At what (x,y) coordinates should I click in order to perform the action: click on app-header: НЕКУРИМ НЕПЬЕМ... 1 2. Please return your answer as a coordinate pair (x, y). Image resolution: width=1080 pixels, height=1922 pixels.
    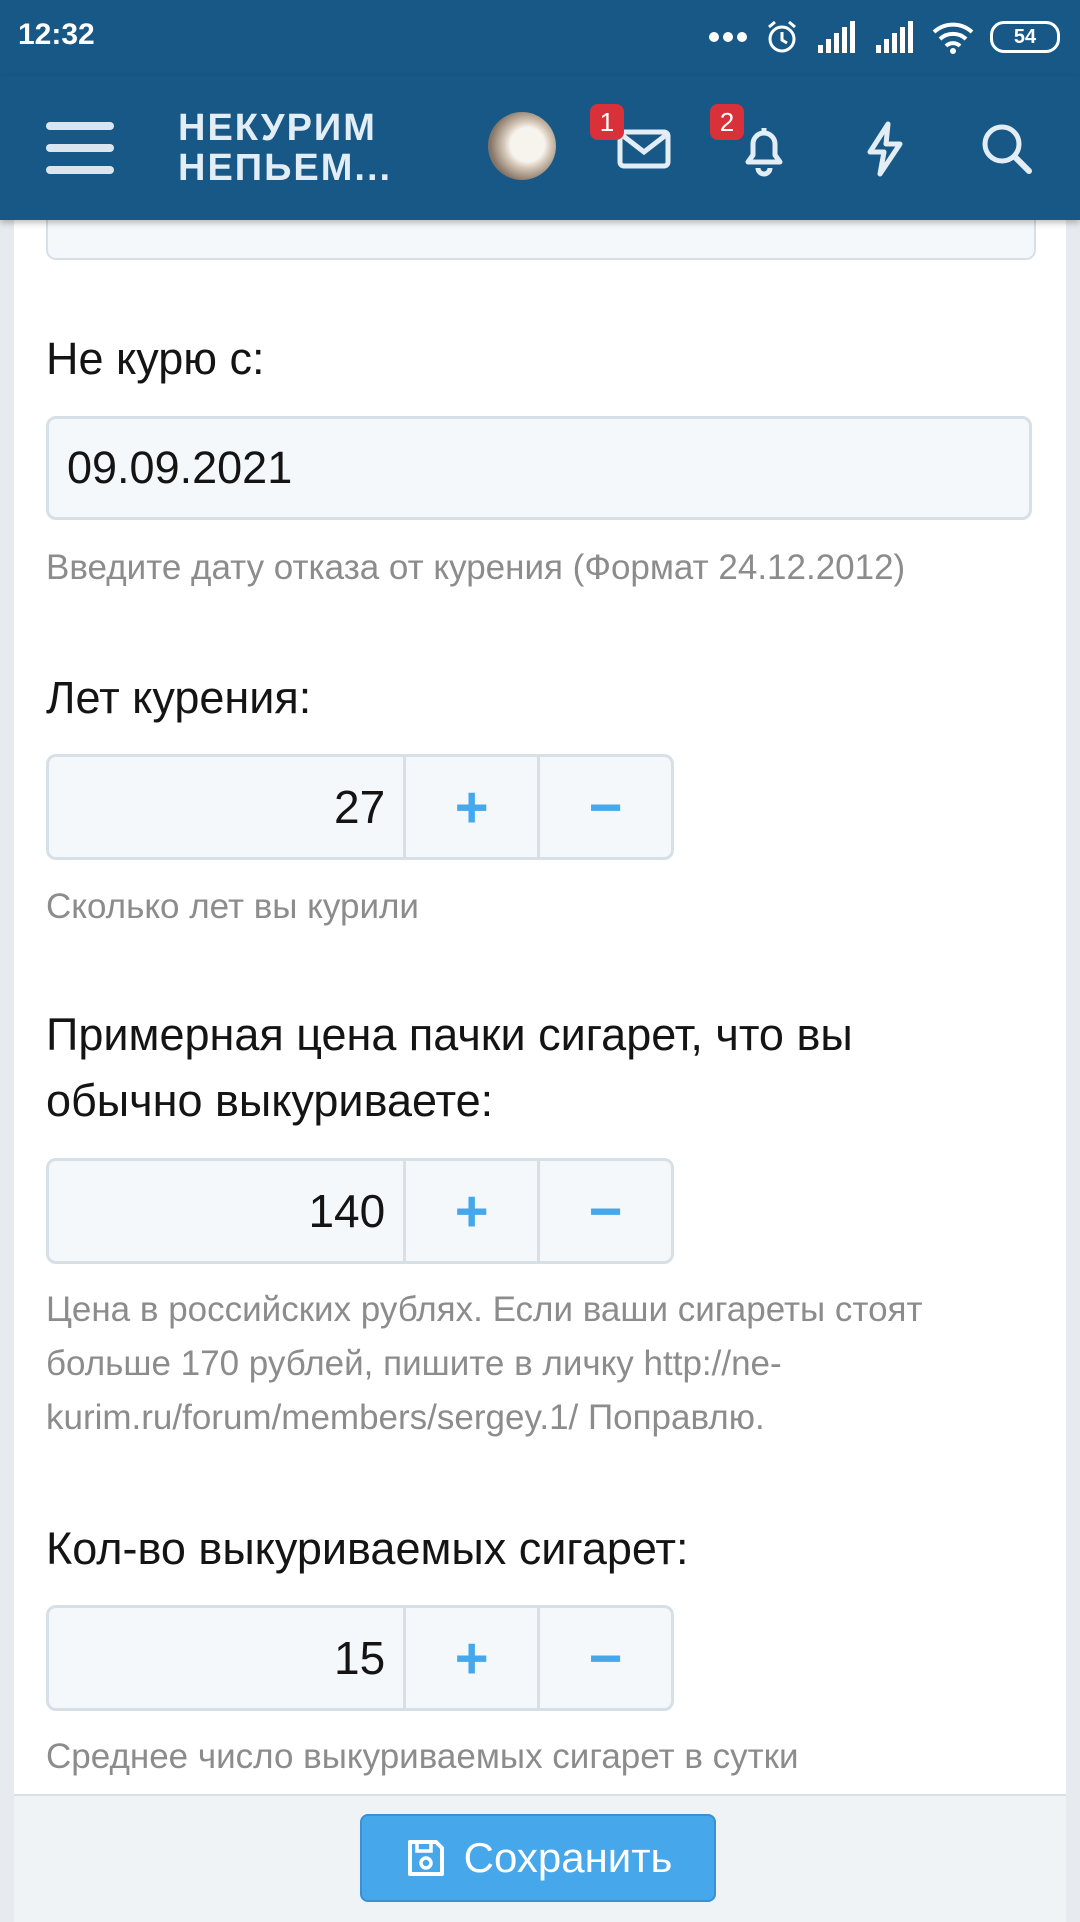
    Looking at the image, I should click on (540, 148).